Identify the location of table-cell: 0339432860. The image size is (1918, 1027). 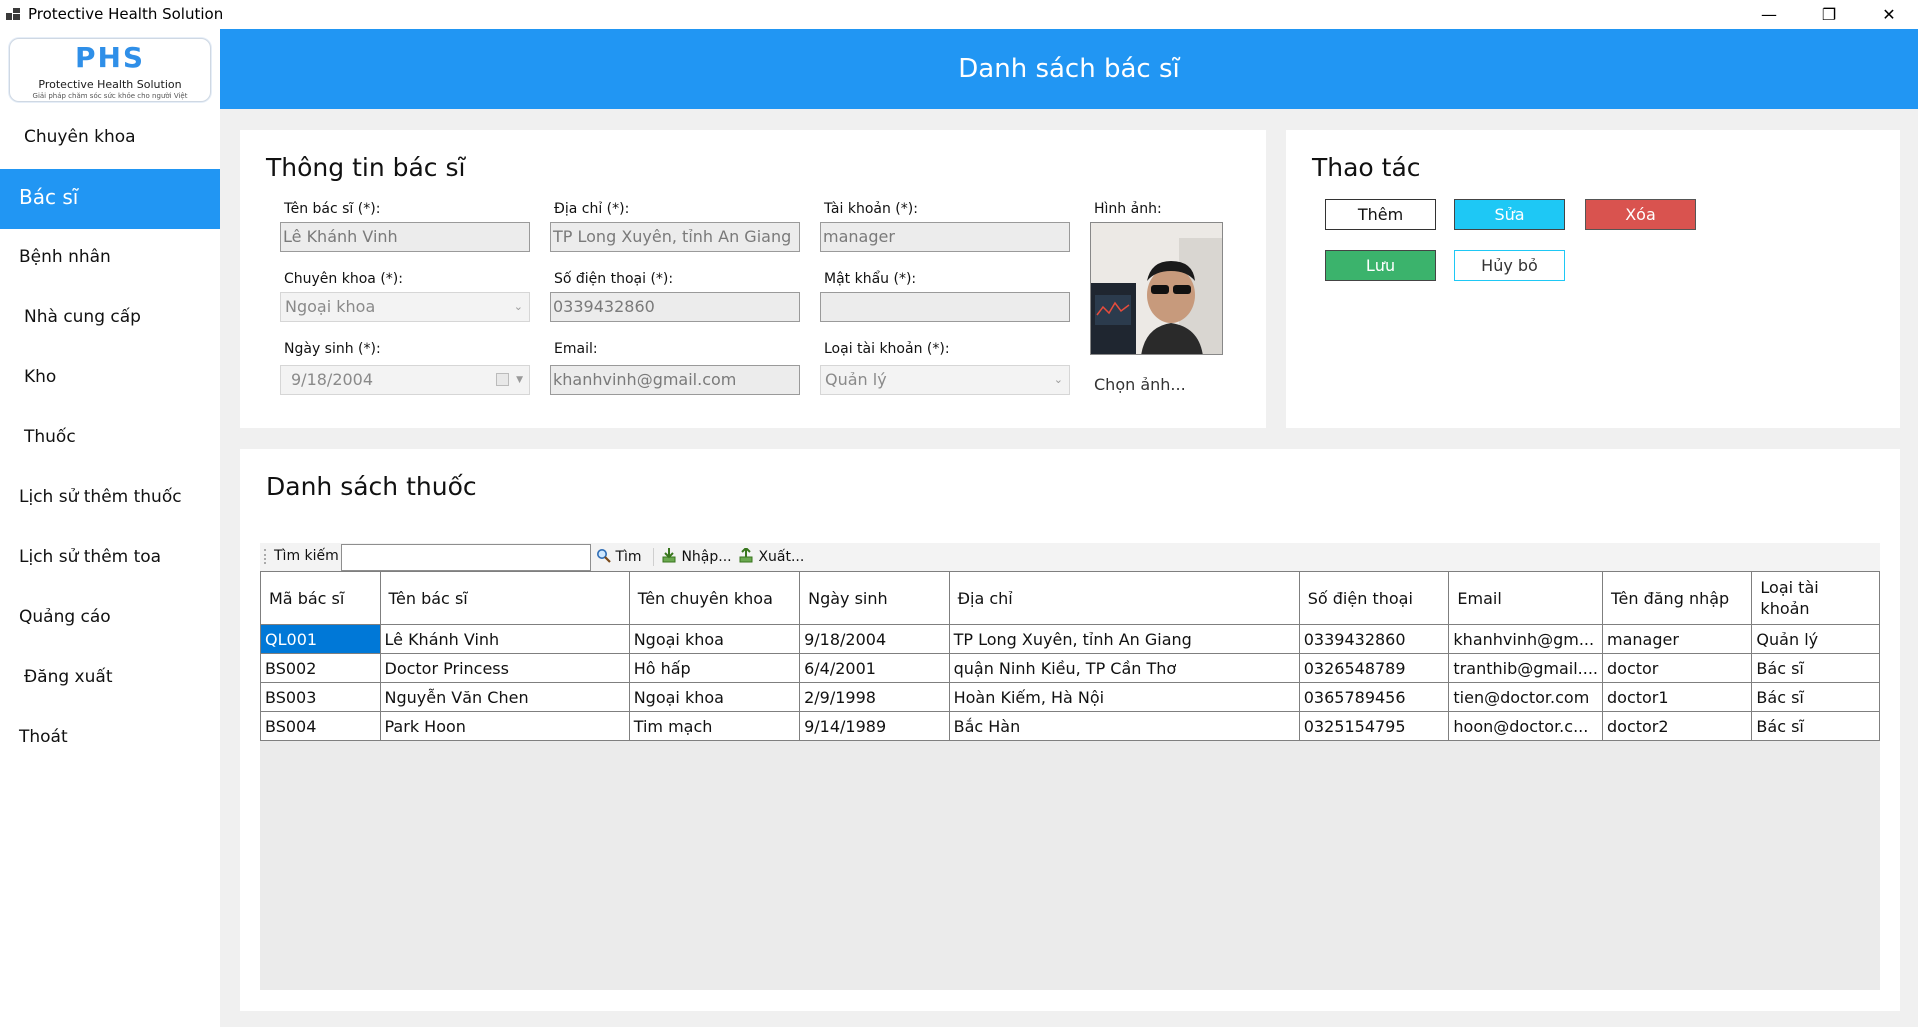
(1374, 639).